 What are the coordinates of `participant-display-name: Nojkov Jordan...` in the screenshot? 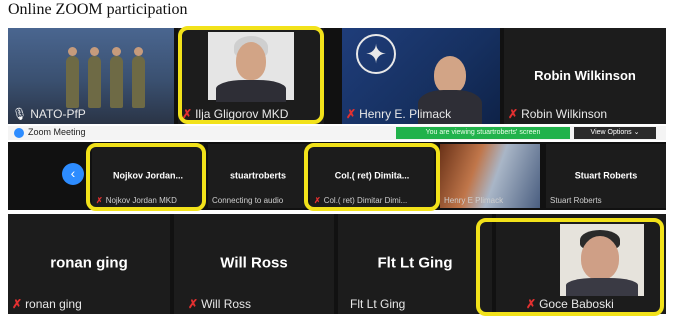 It's located at (147, 175).